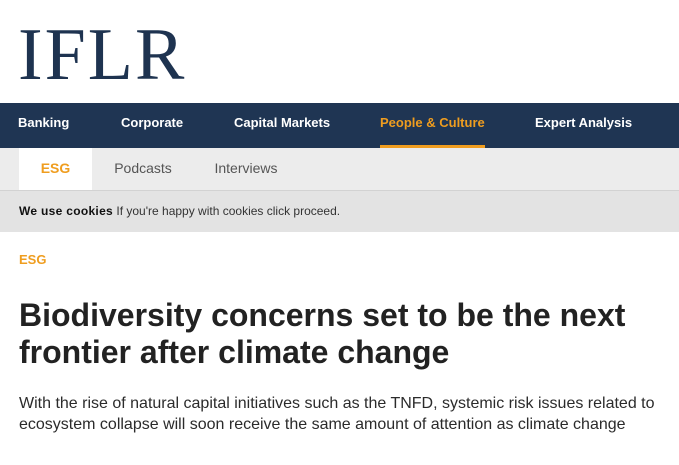 The image size is (679, 465). What do you see at coordinates (102, 55) in the screenshot?
I see `site-logo: IFLR` at bounding box center [102, 55].